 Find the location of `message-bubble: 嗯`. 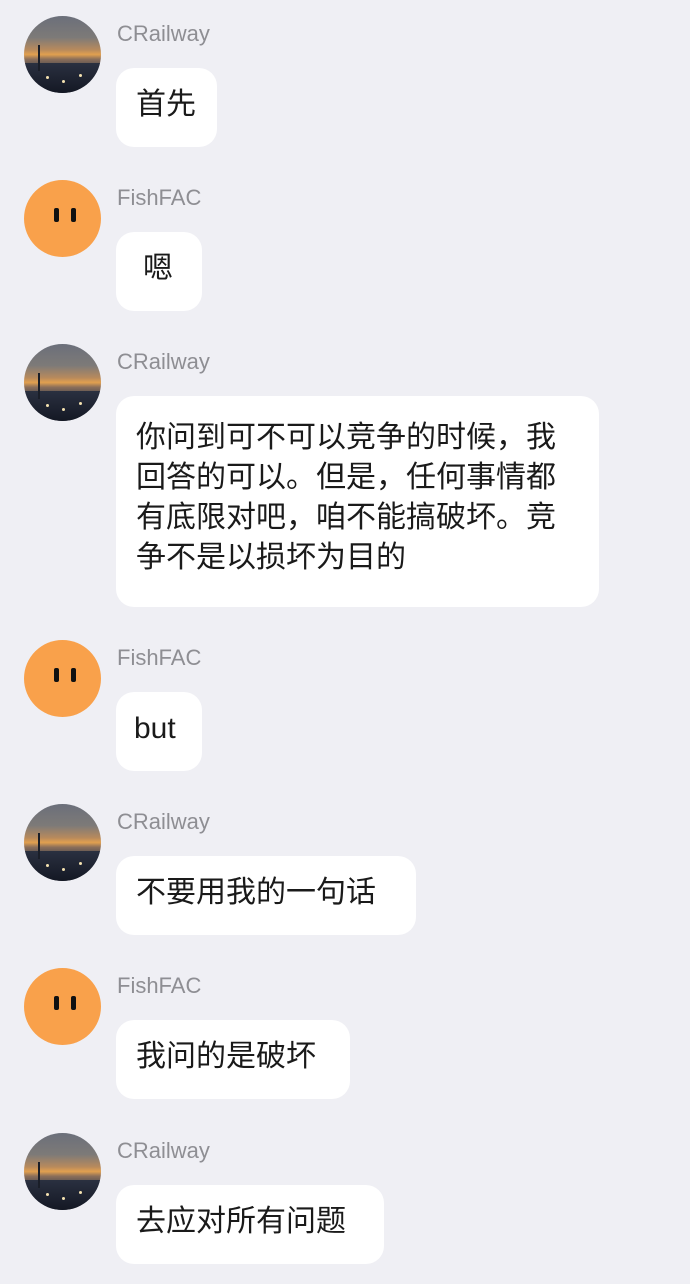

message-bubble: 嗯 is located at coordinates (159, 271).